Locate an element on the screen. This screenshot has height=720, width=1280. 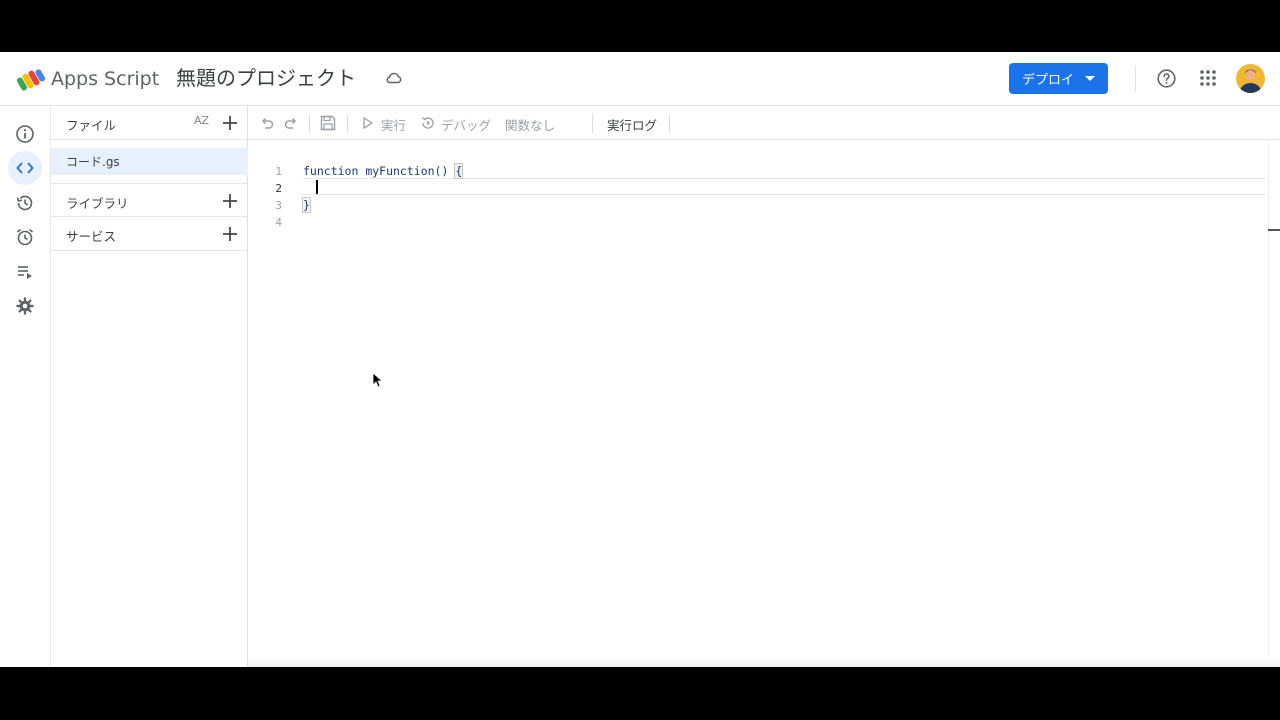
brand-name: Apps Script is located at coordinates (105, 79).